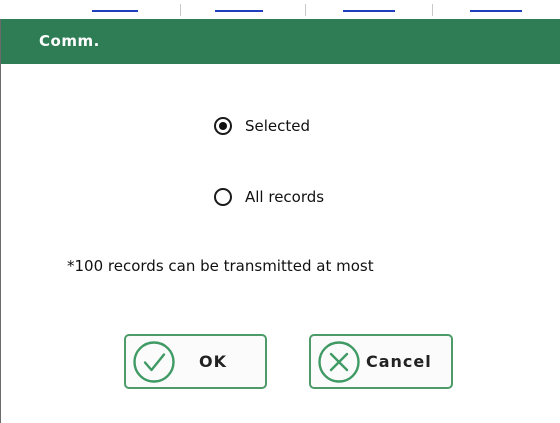  Describe the element at coordinates (154, 361) in the screenshot. I see `check-circle-icon` at that location.